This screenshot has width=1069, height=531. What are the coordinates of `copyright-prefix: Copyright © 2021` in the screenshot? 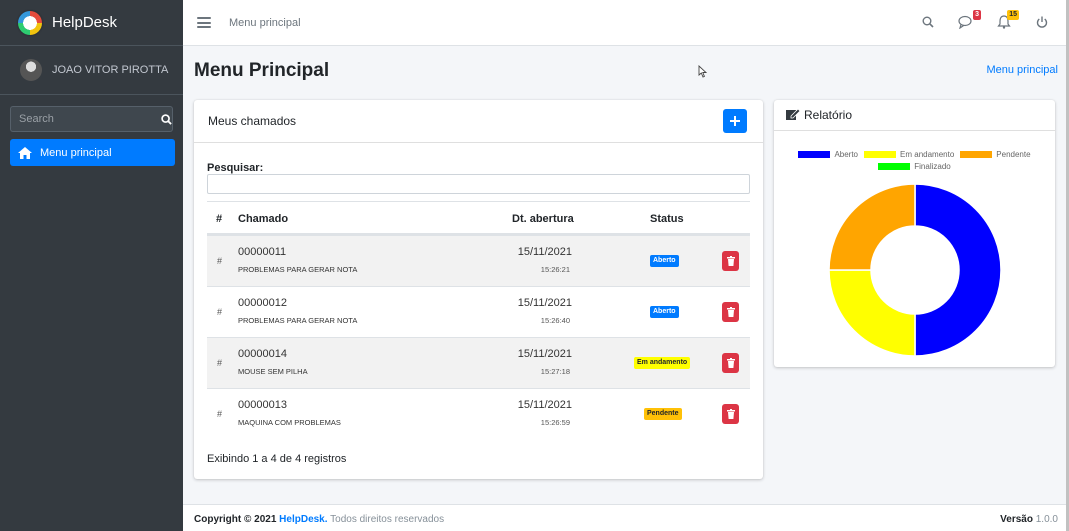 It's located at (235, 519).